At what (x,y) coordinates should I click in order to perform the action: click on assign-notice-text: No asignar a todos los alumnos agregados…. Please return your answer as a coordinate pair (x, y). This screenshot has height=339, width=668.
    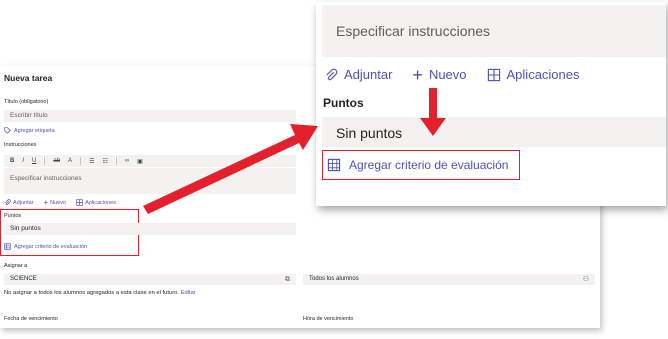
    Looking at the image, I should click on (91, 293).